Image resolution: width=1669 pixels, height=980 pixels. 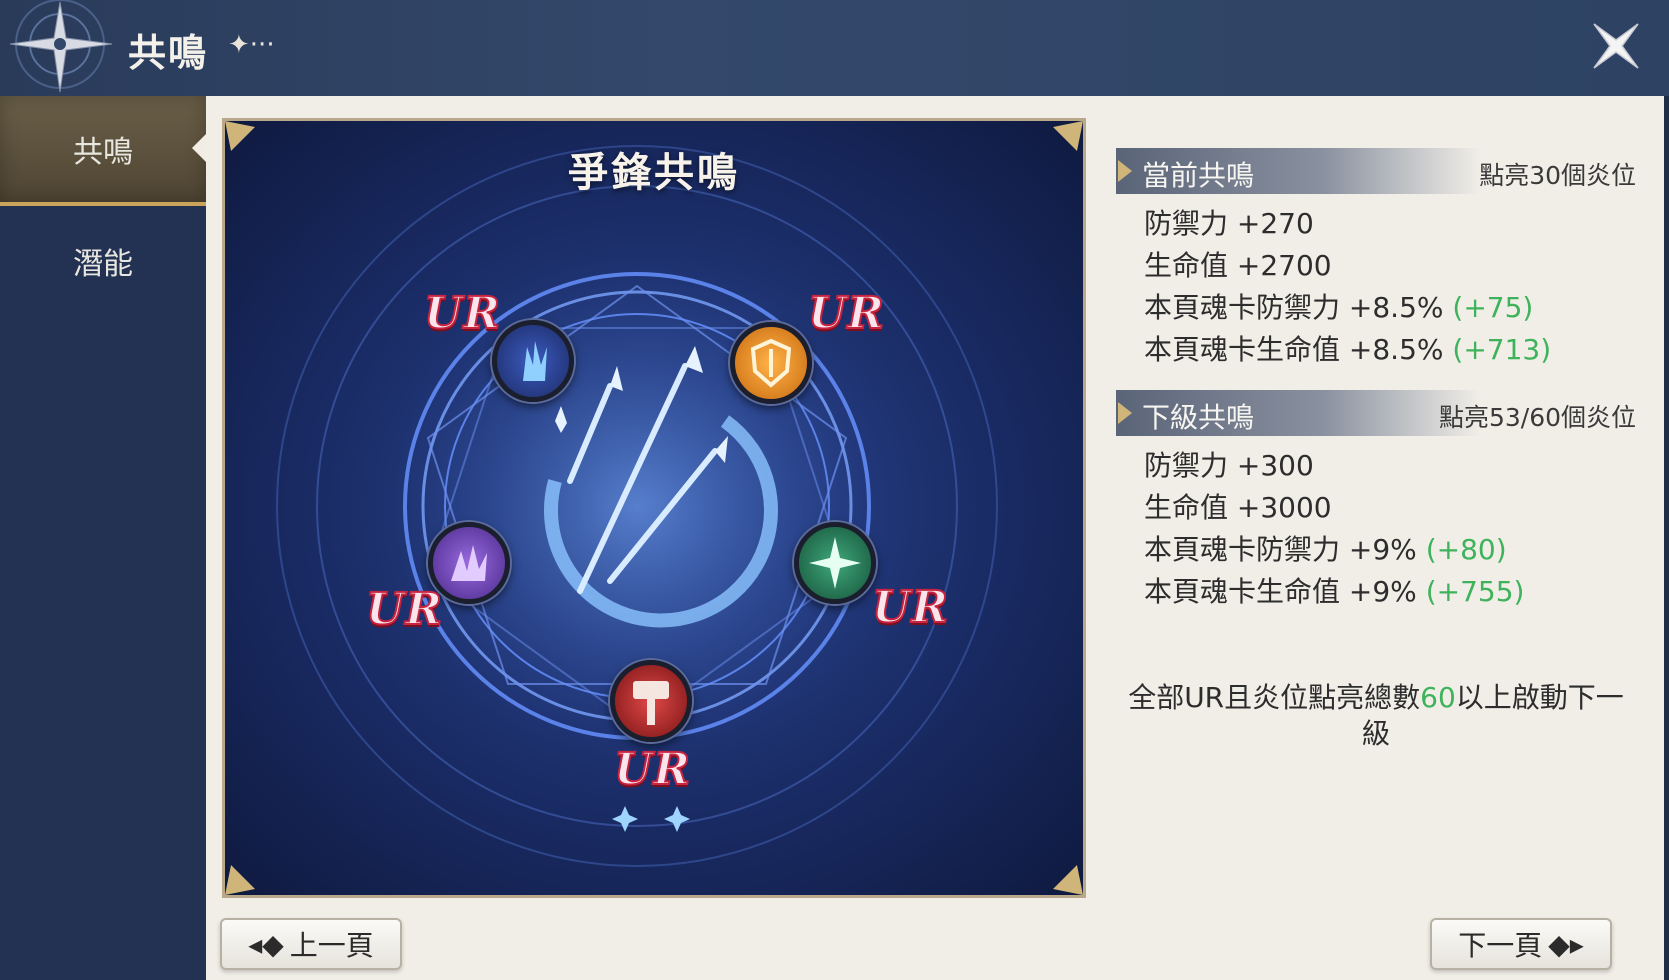 I want to click on next-resonance-note: 點亮53/60個炎位, so click(x=1537, y=417).